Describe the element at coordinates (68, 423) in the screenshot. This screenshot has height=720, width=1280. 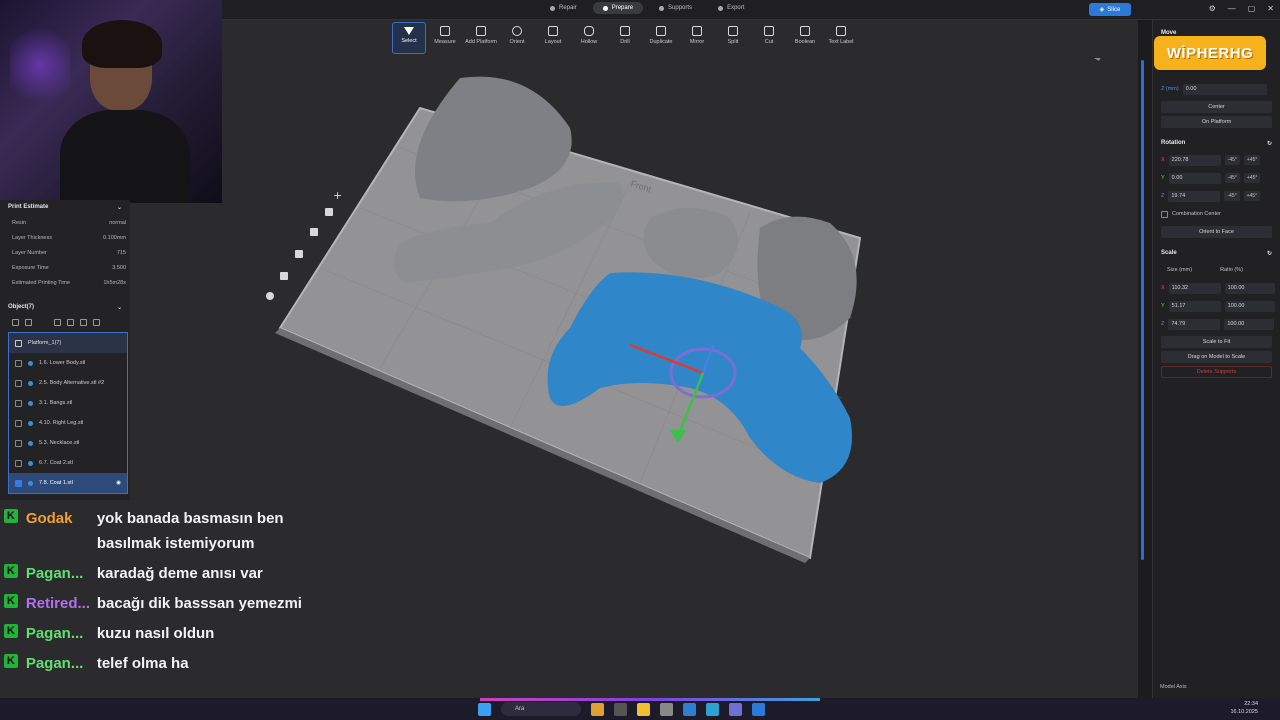
I see `list-item: 4.10. Right Leg.stl` at that location.